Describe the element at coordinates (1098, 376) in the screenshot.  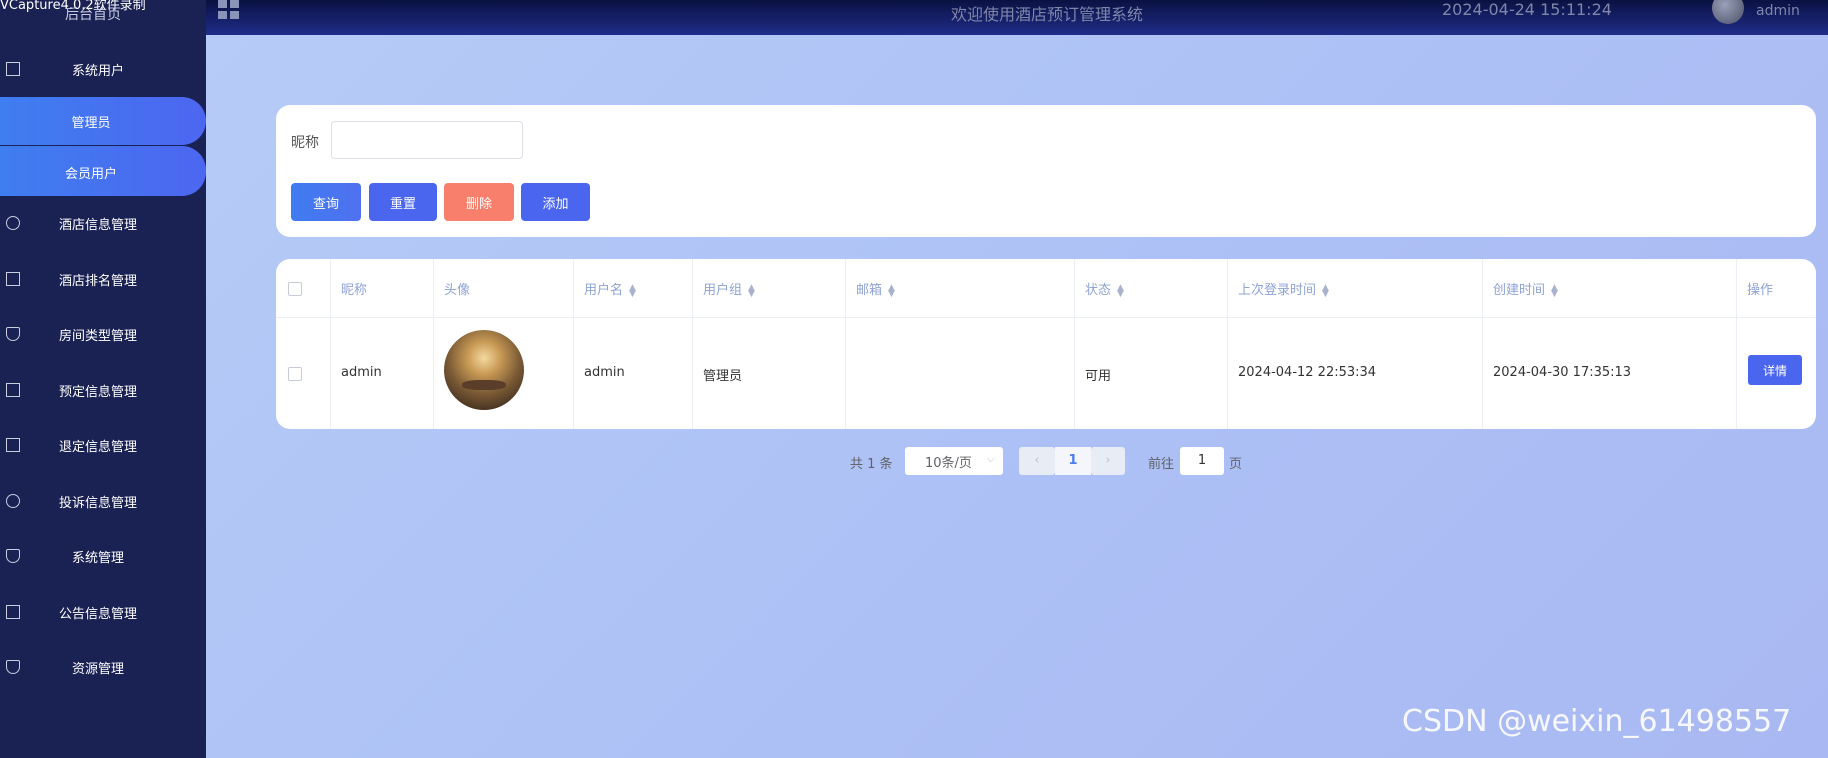
I see `cell-status: 可用` at that location.